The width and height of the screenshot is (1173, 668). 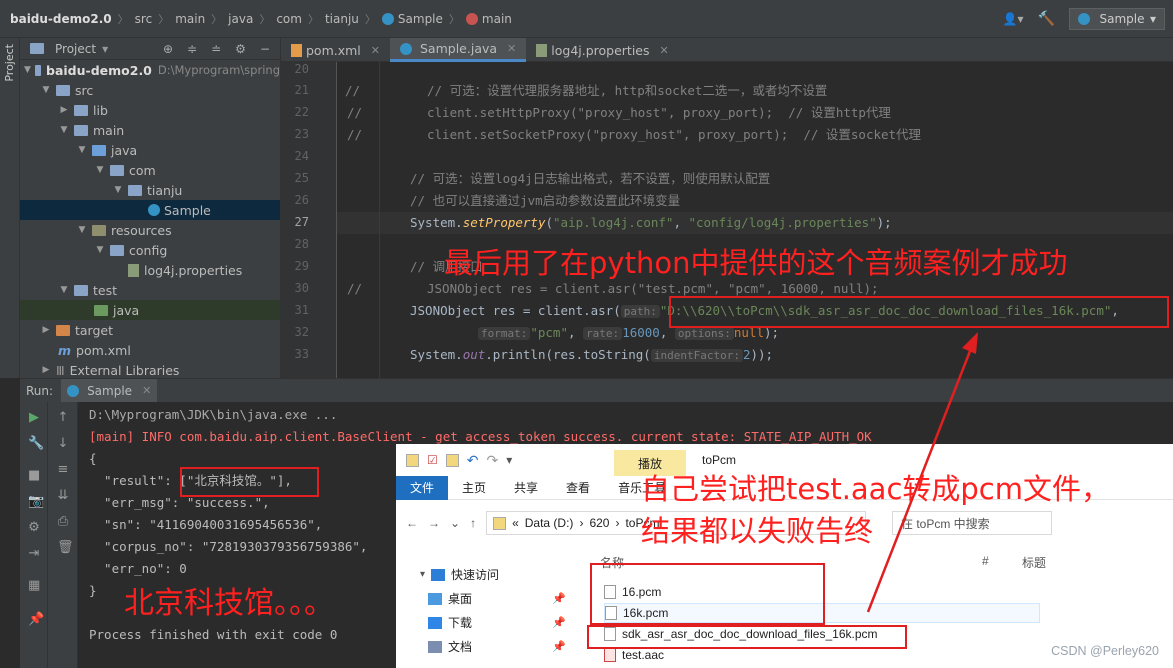 I want to click on annotation-result: 北京科技馆。。。, so click(x=229, y=603).